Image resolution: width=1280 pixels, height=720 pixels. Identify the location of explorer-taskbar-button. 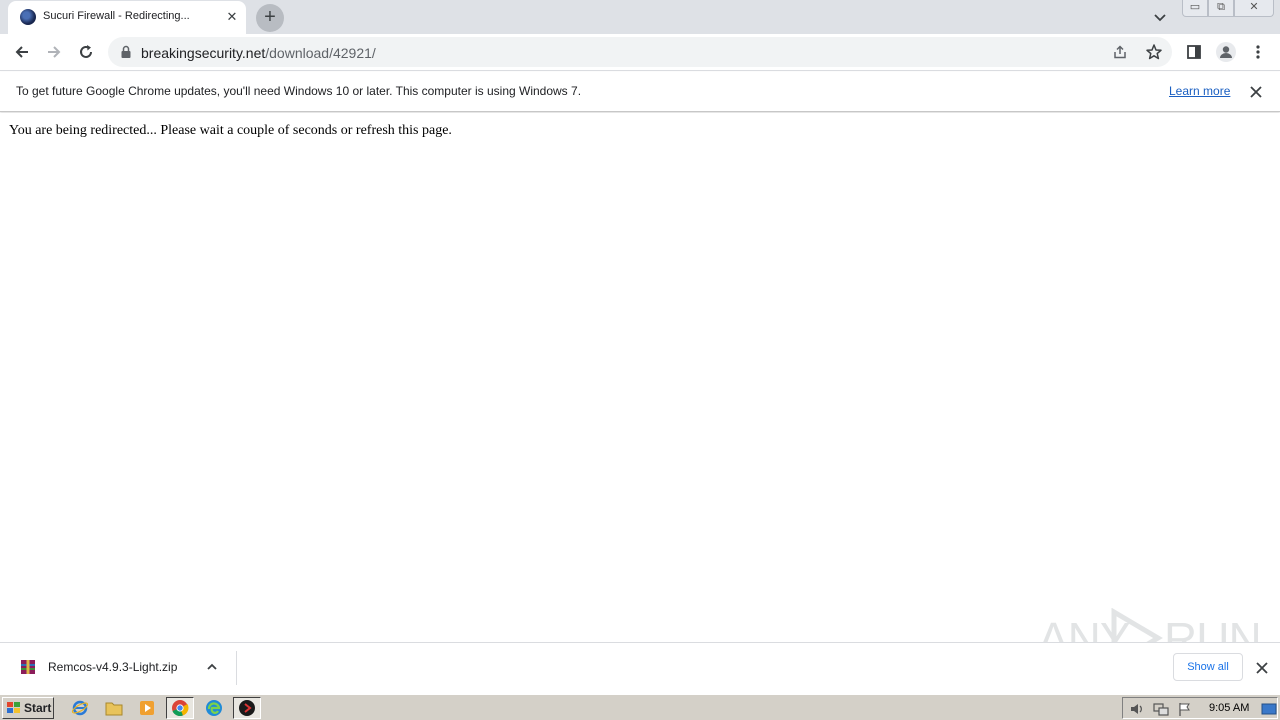
(114, 708).